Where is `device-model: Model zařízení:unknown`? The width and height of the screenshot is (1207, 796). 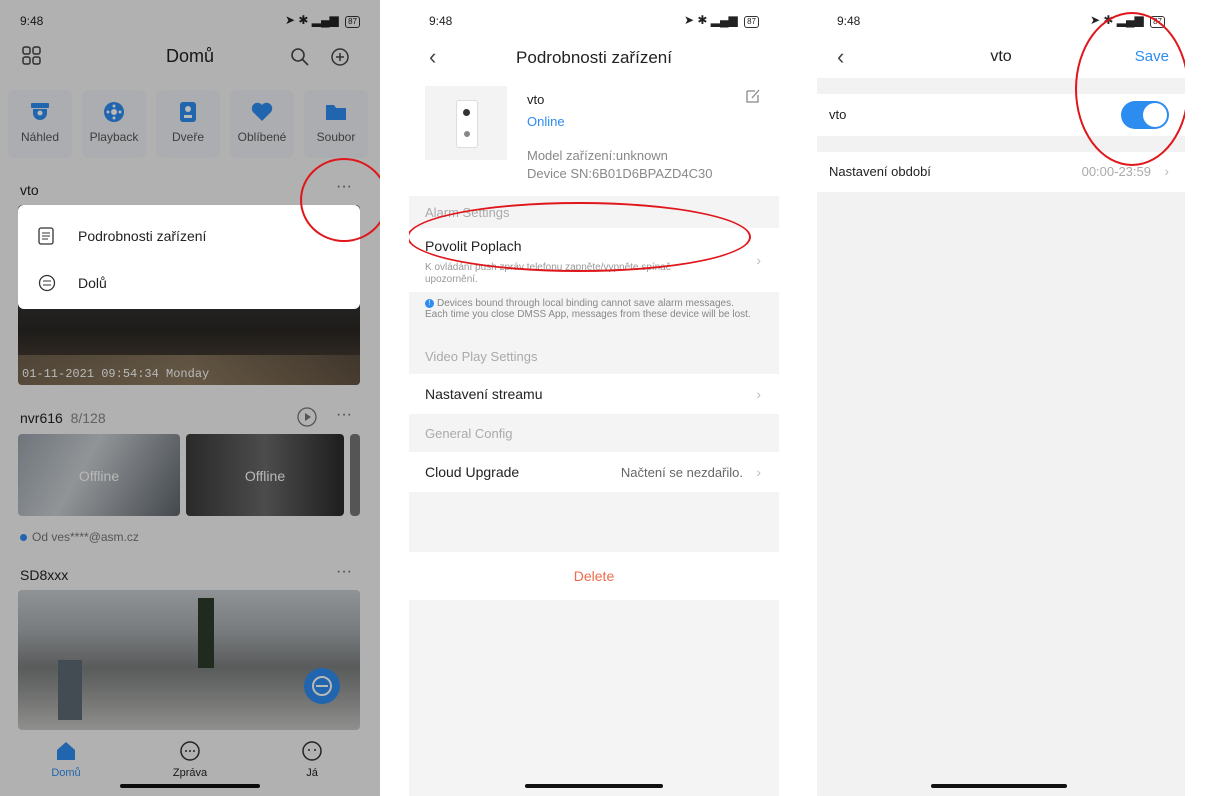 device-model: Model zařízení:unknown is located at coordinates (597, 155).